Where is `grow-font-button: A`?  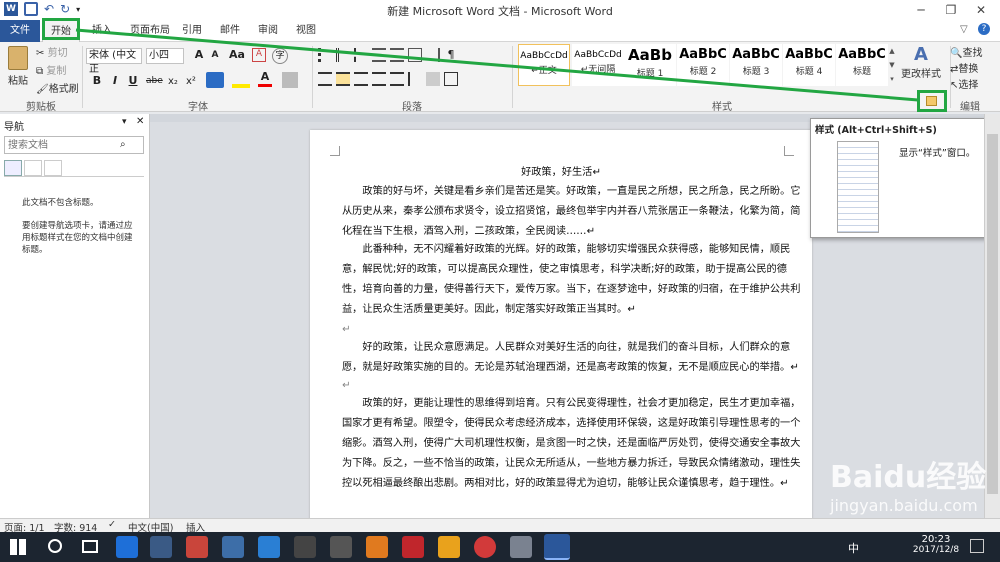
grow-font-button: A is located at coordinates (199, 54).